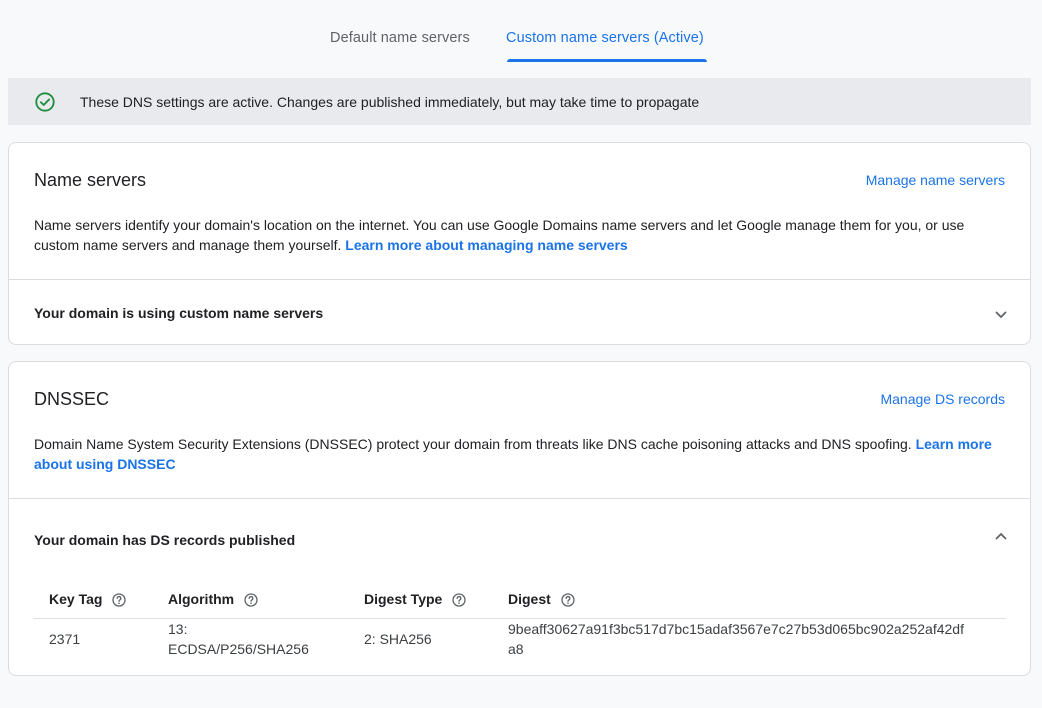 The height and width of the screenshot is (708, 1042). Describe the element at coordinates (178, 629) in the screenshot. I see `cell-algorithm-line1: 13:` at that location.